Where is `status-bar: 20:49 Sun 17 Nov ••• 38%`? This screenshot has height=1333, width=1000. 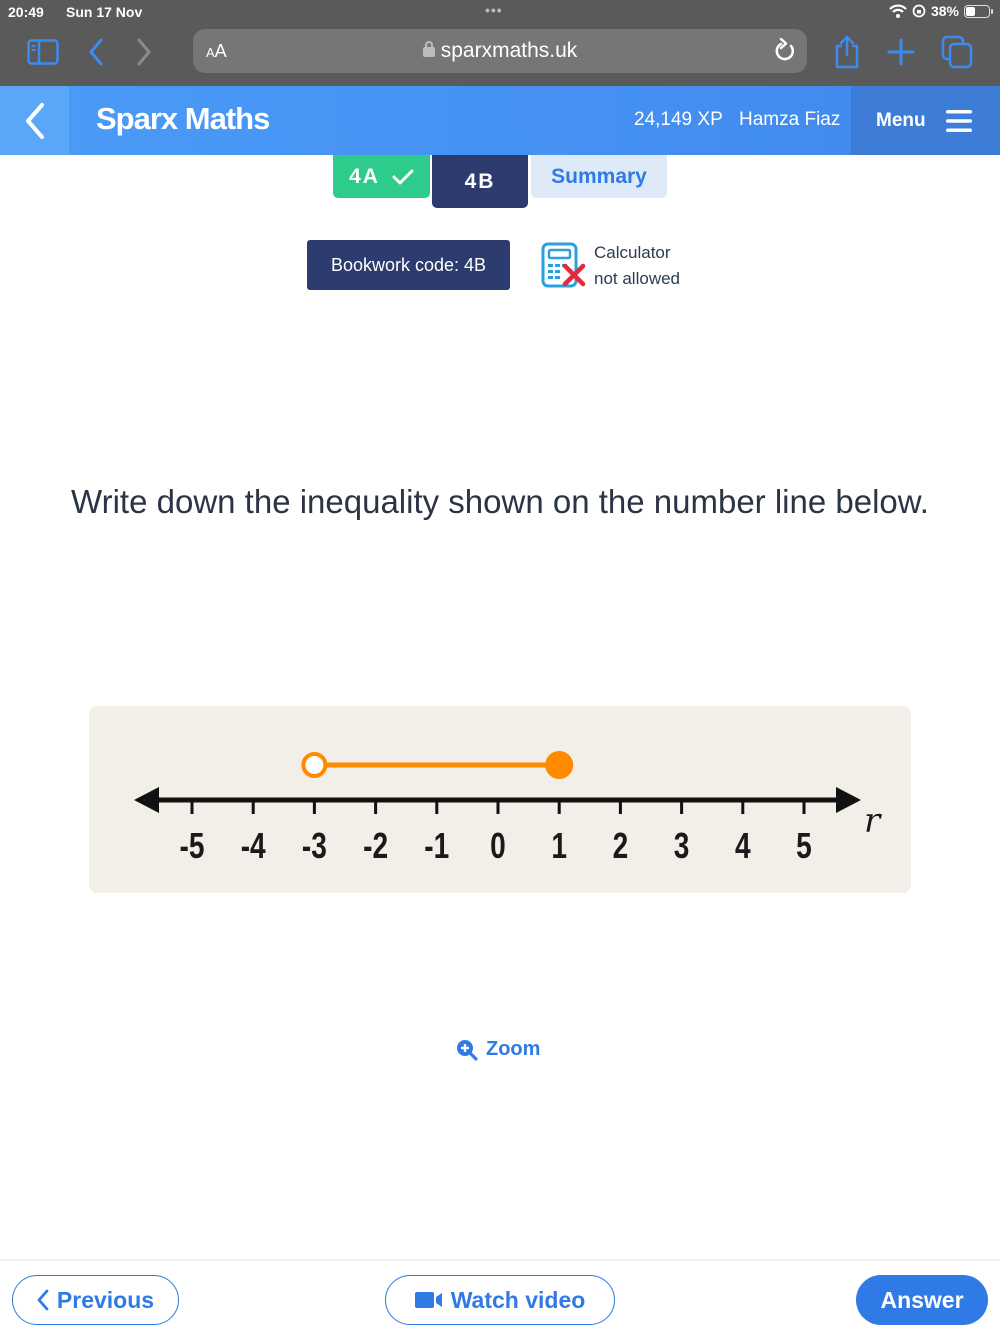
status-bar: 20:49 Sun 17 Nov ••• 38% is located at coordinates (500, 12).